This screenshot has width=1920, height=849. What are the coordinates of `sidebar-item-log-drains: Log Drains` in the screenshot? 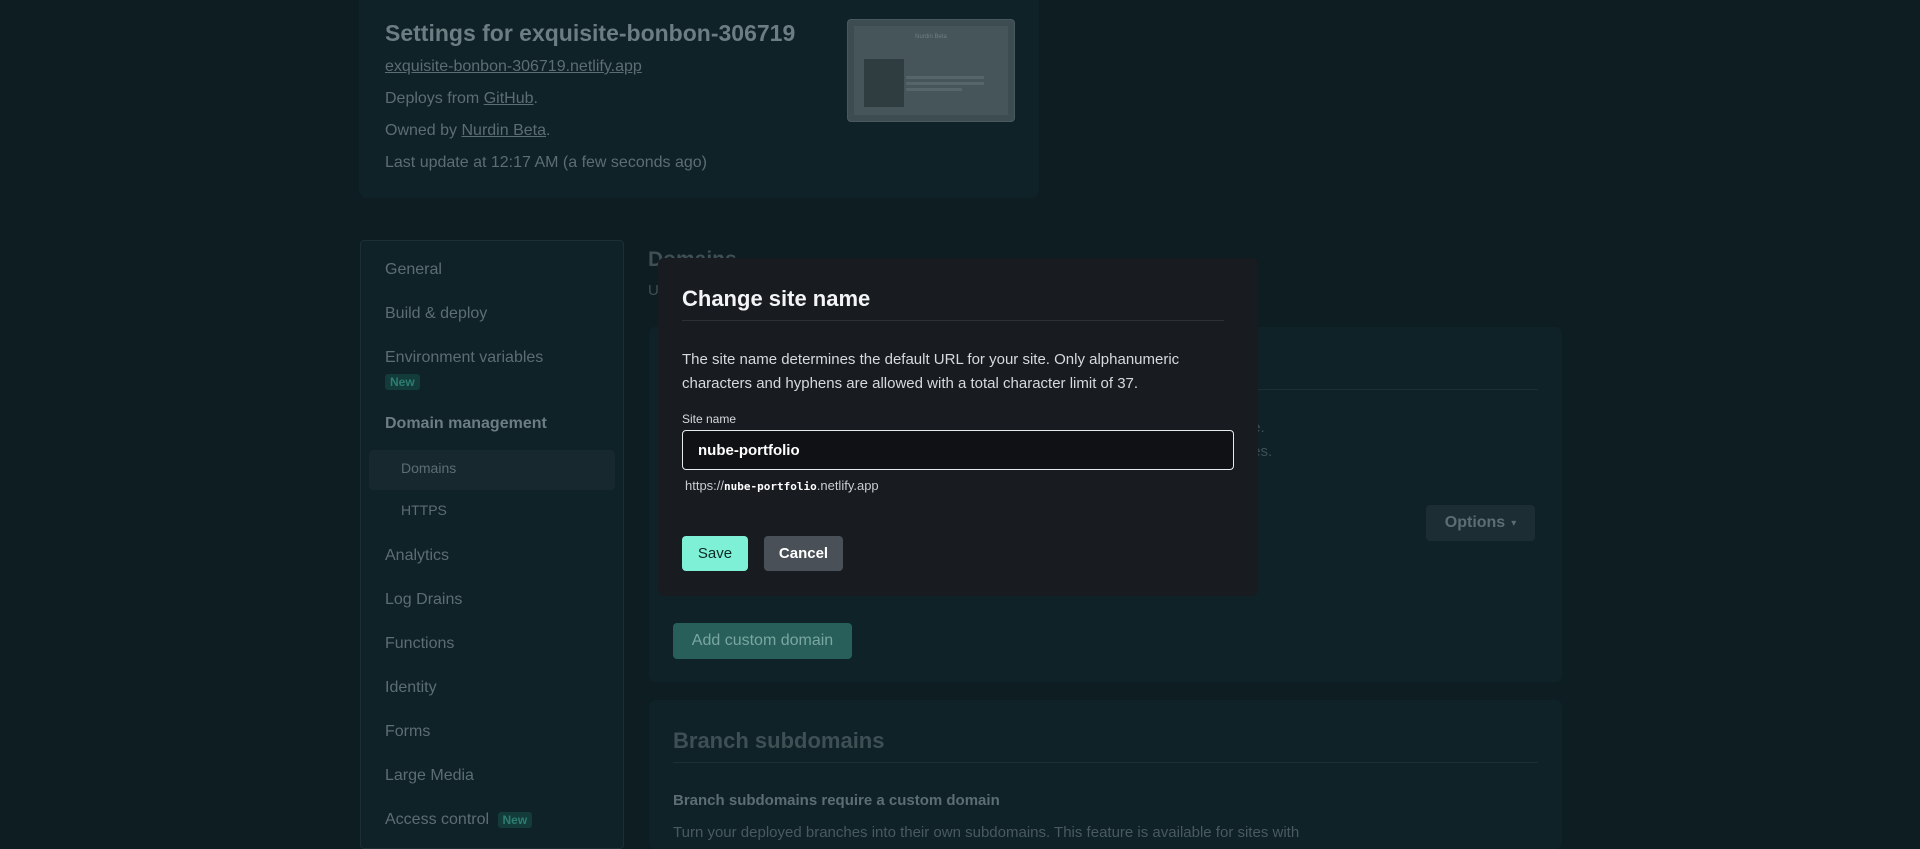 It's located at (423, 600).